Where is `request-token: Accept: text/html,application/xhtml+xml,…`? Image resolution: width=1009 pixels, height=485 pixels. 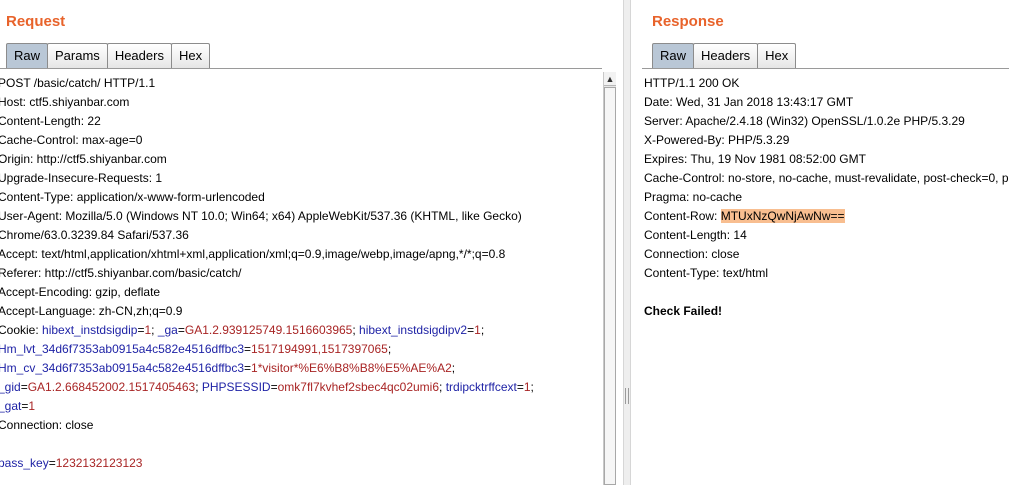 request-token: Accept: text/html,application/xhtml+xml,… is located at coordinates (253, 254).